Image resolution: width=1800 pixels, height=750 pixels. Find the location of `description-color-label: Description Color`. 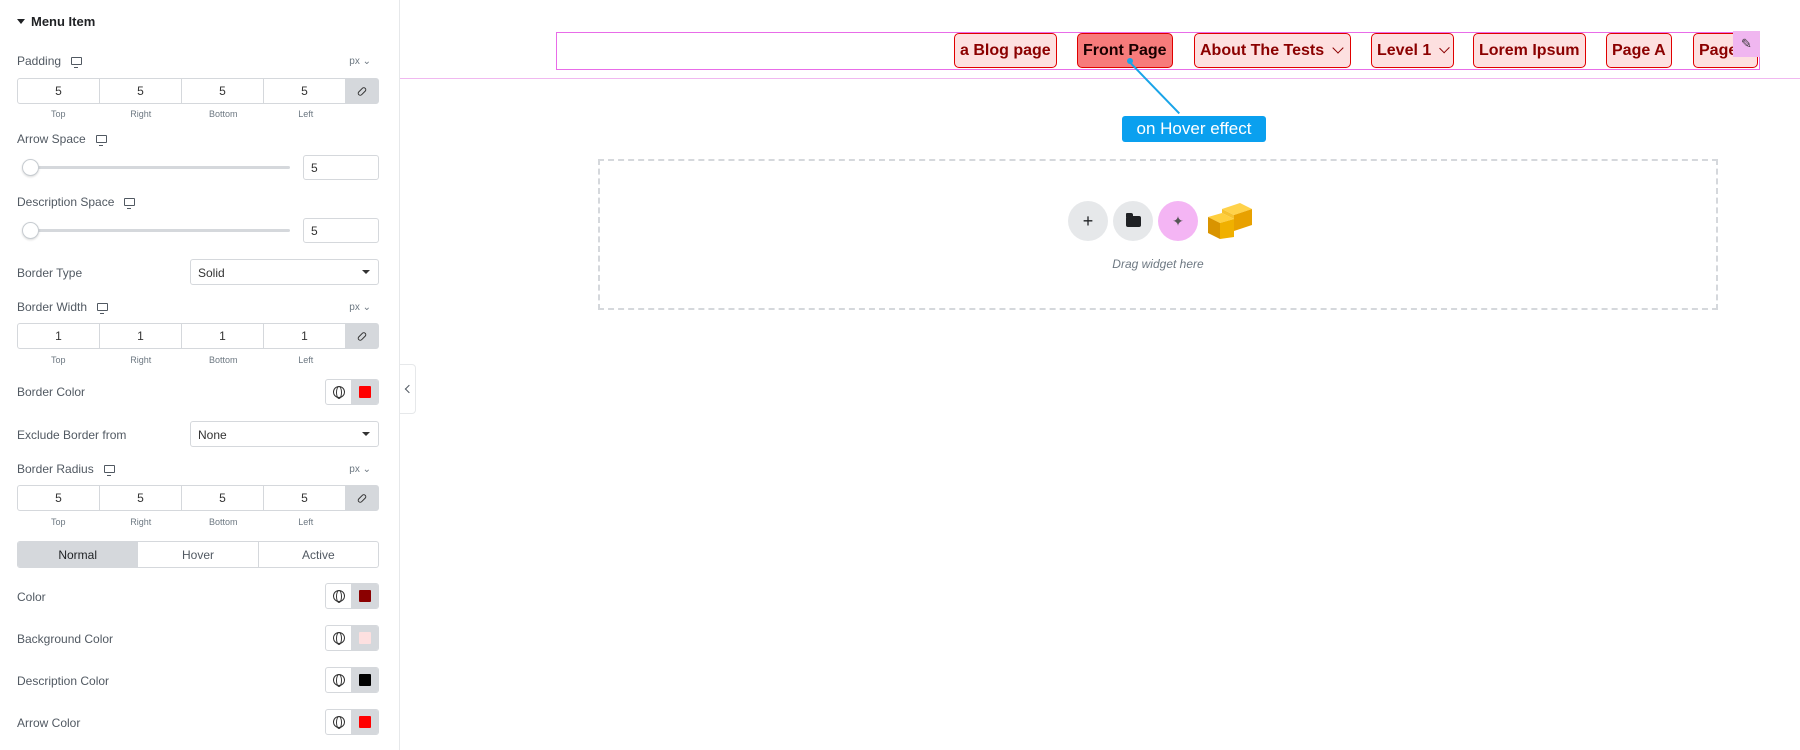

description-color-label: Description Color is located at coordinates (63, 681).